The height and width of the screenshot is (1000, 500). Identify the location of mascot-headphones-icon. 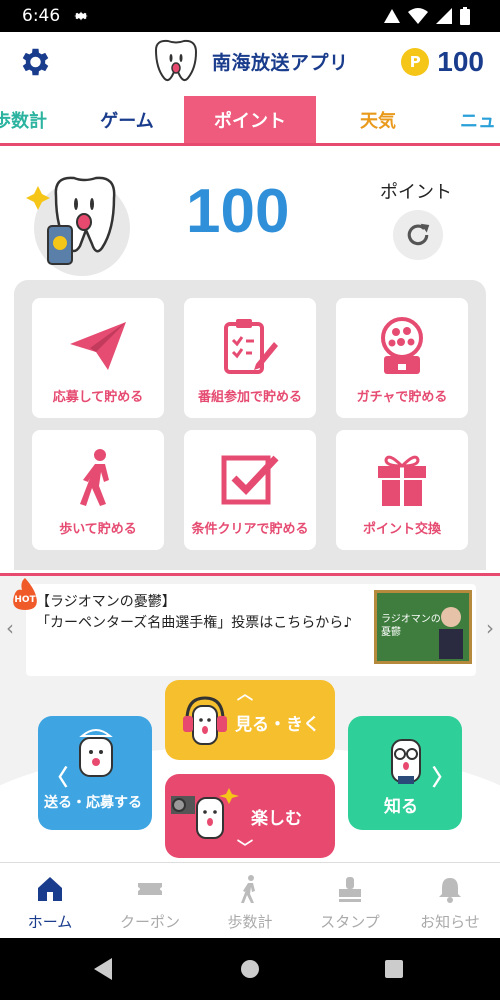
(205, 720).